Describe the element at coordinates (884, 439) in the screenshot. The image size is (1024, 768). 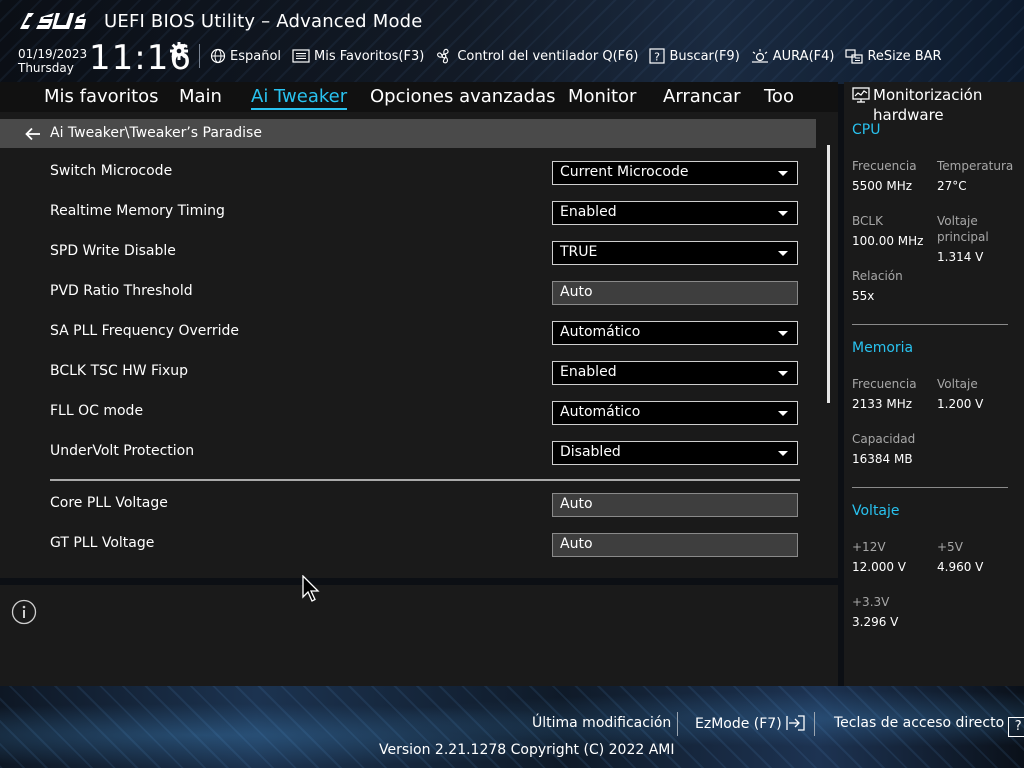
I see `mem-capacity-label: Capacidad` at that location.